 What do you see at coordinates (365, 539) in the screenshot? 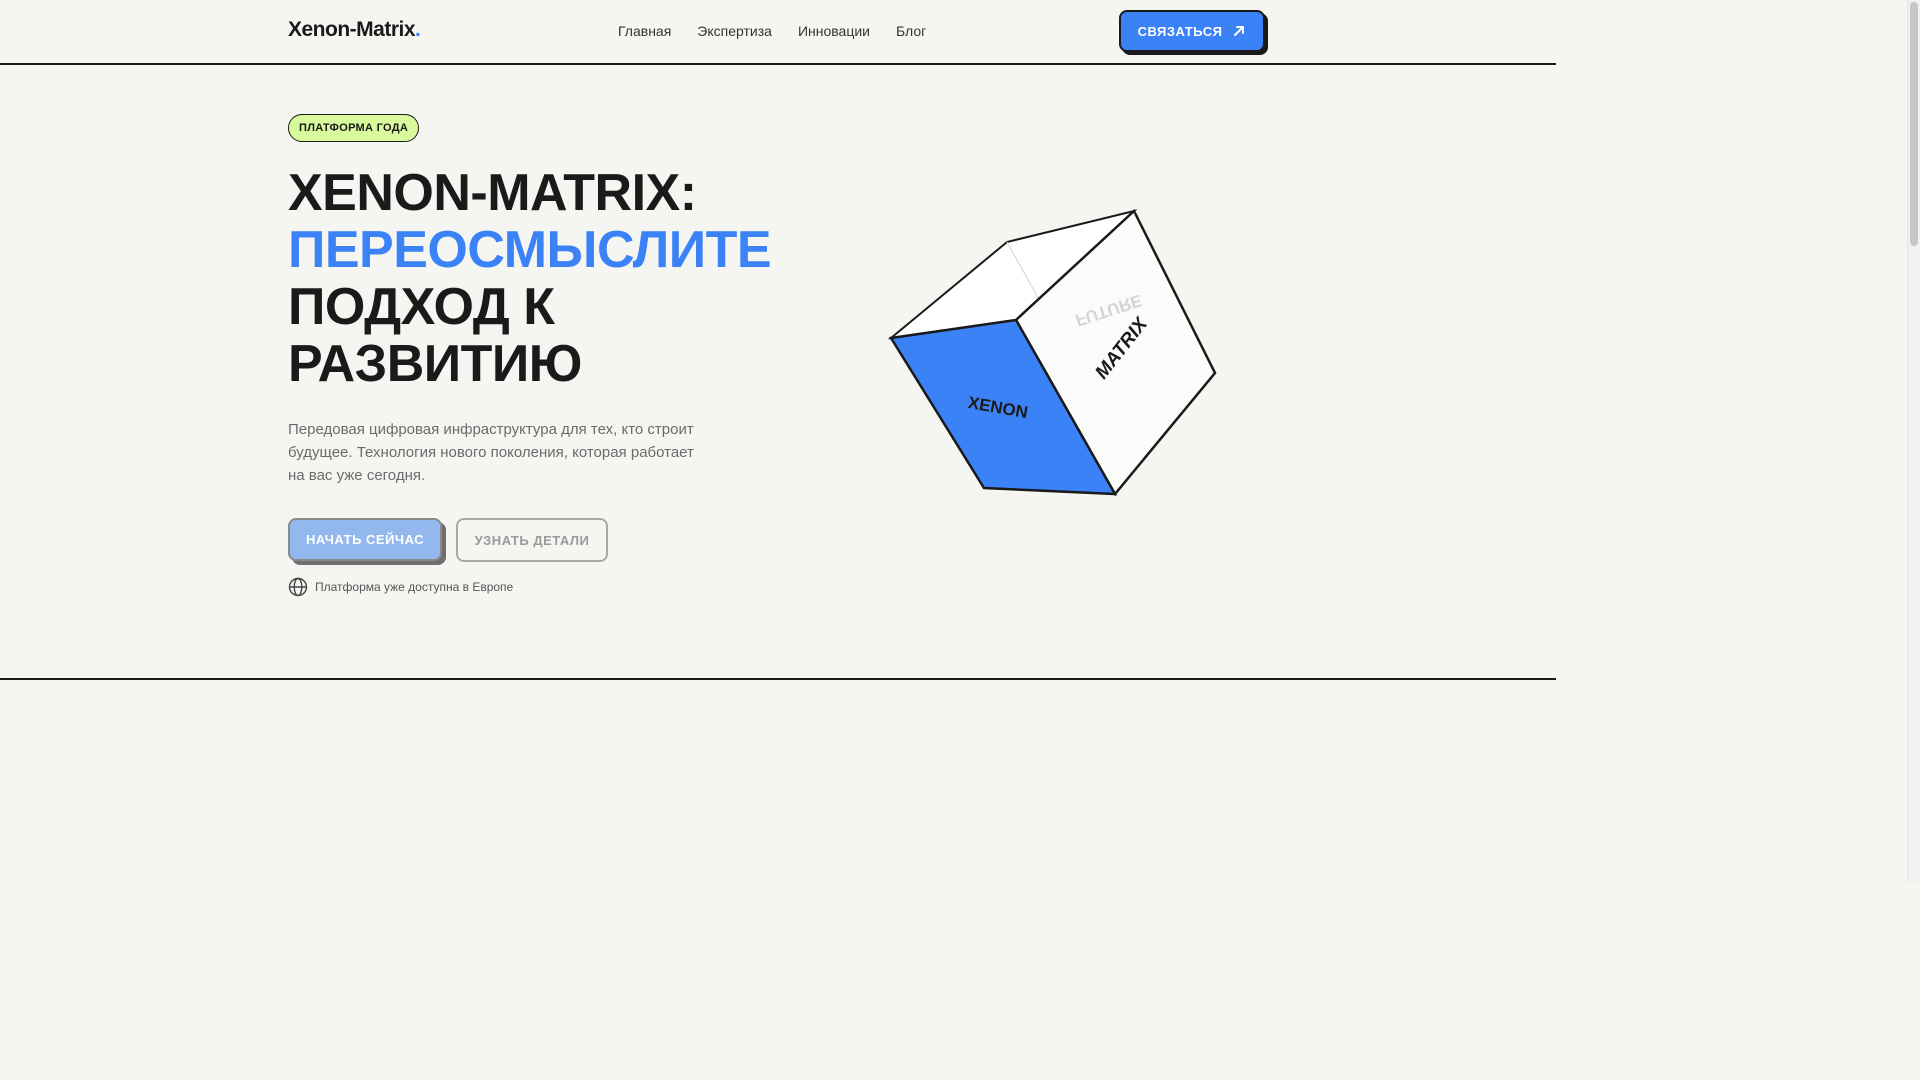
I see `start-now-button: НАЧАТЬ СЕЙЧАС` at bounding box center [365, 539].